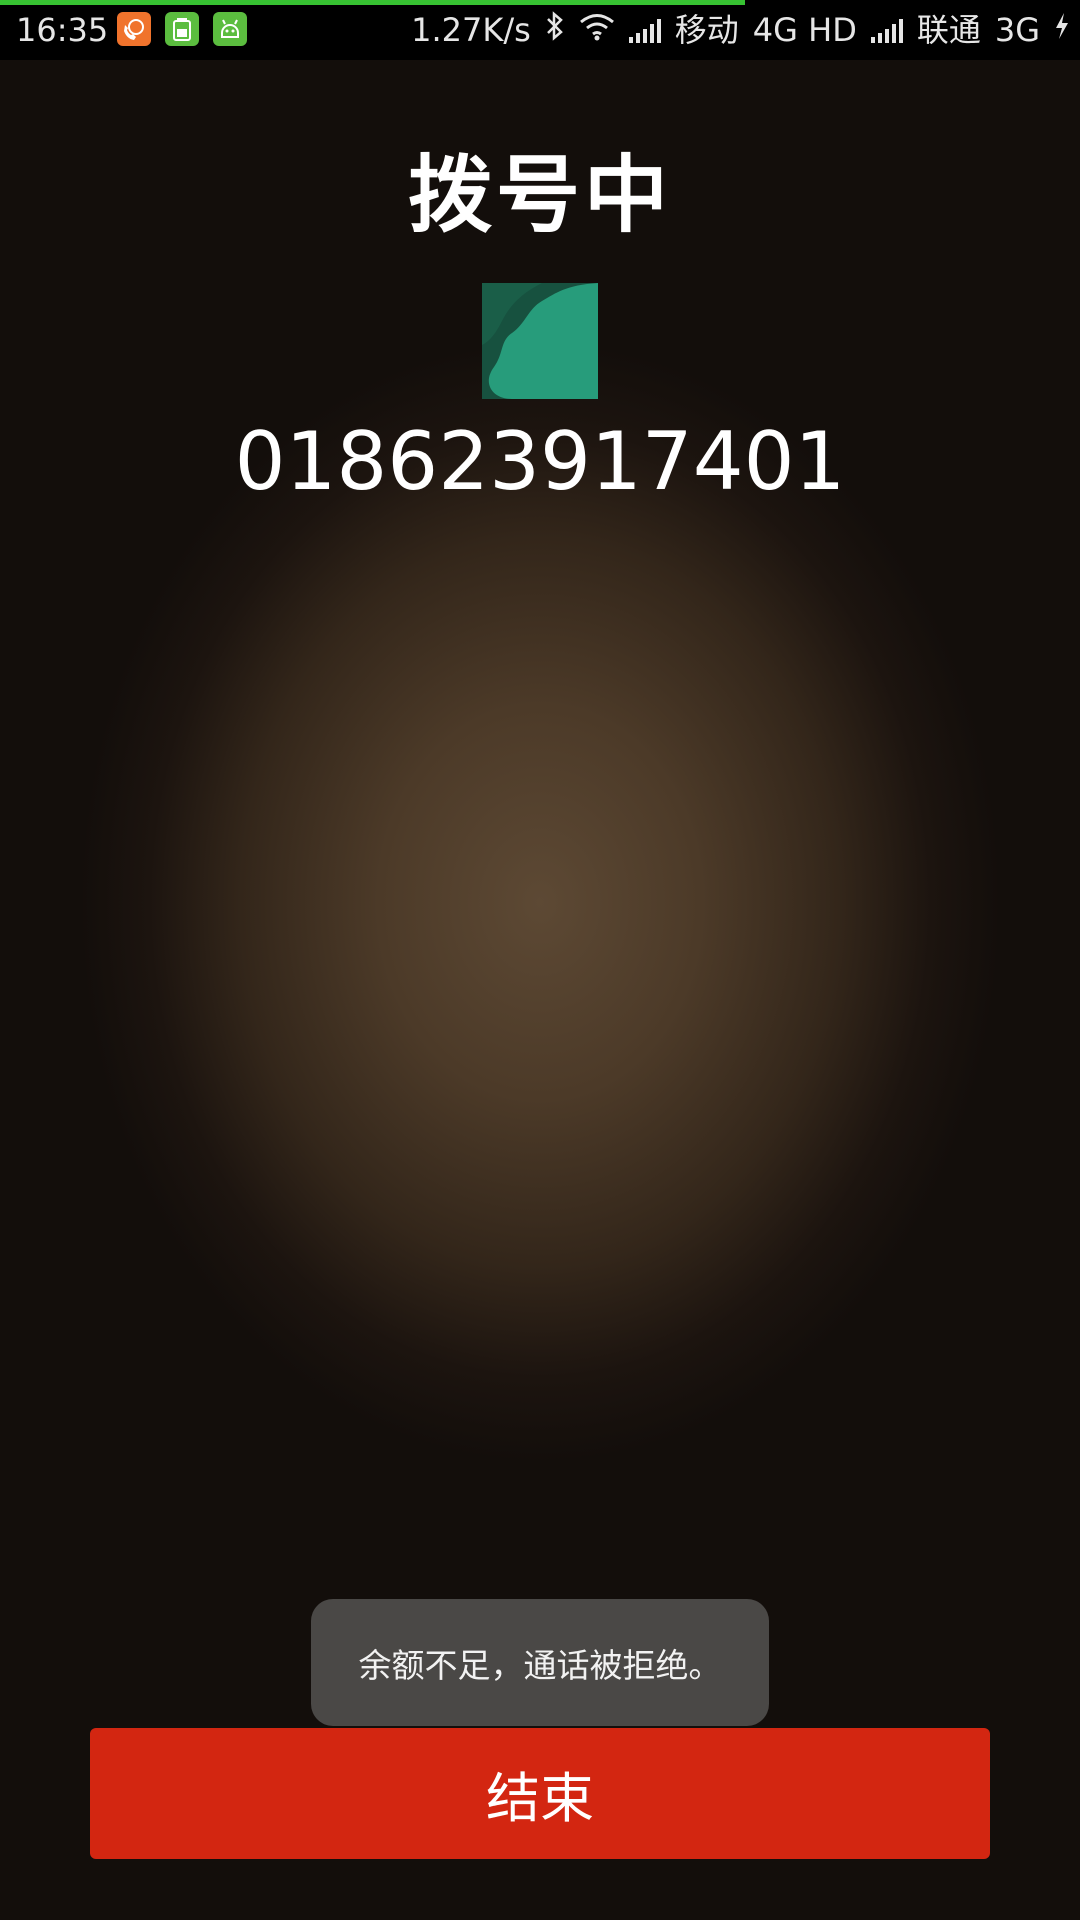 The height and width of the screenshot is (1920, 1080). What do you see at coordinates (372, 2) in the screenshot?
I see `download-progress-line` at bounding box center [372, 2].